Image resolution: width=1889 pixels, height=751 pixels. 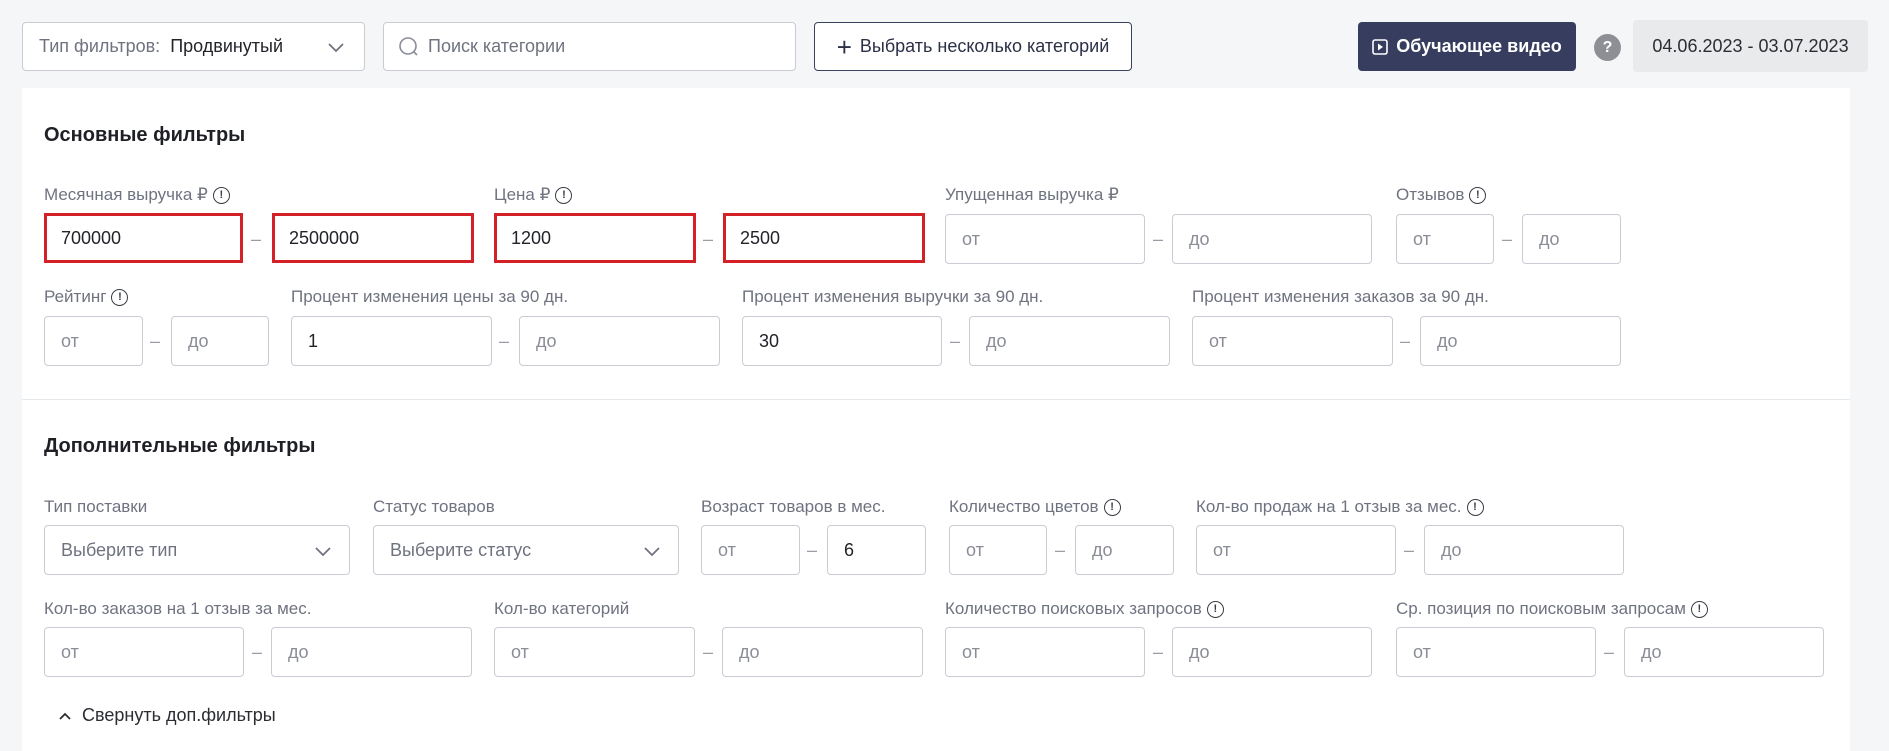 What do you see at coordinates (65, 716) in the screenshot?
I see `chevron-up-icon` at bounding box center [65, 716].